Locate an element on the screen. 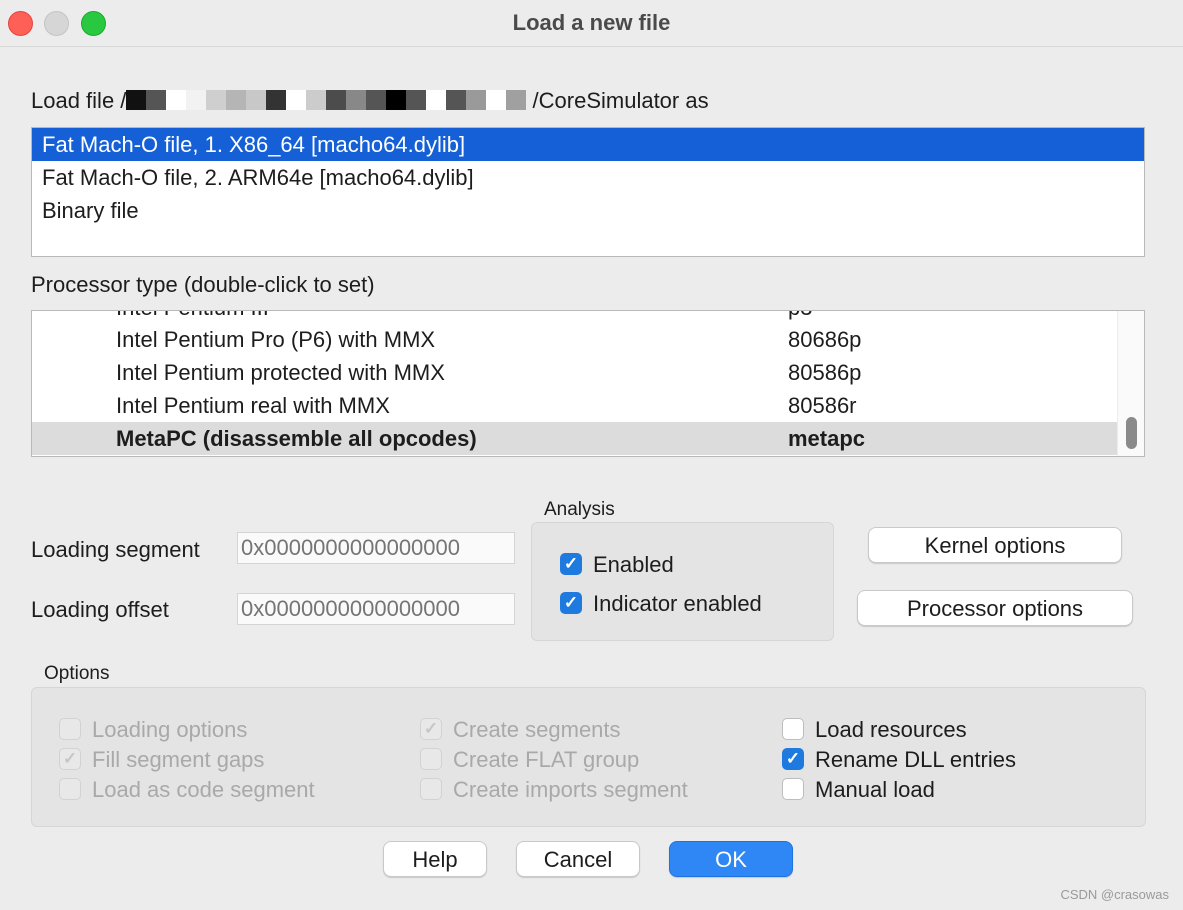  processor-row: Intel Pentium Pro (P6) with MMX 80686p is located at coordinates (574, 339).